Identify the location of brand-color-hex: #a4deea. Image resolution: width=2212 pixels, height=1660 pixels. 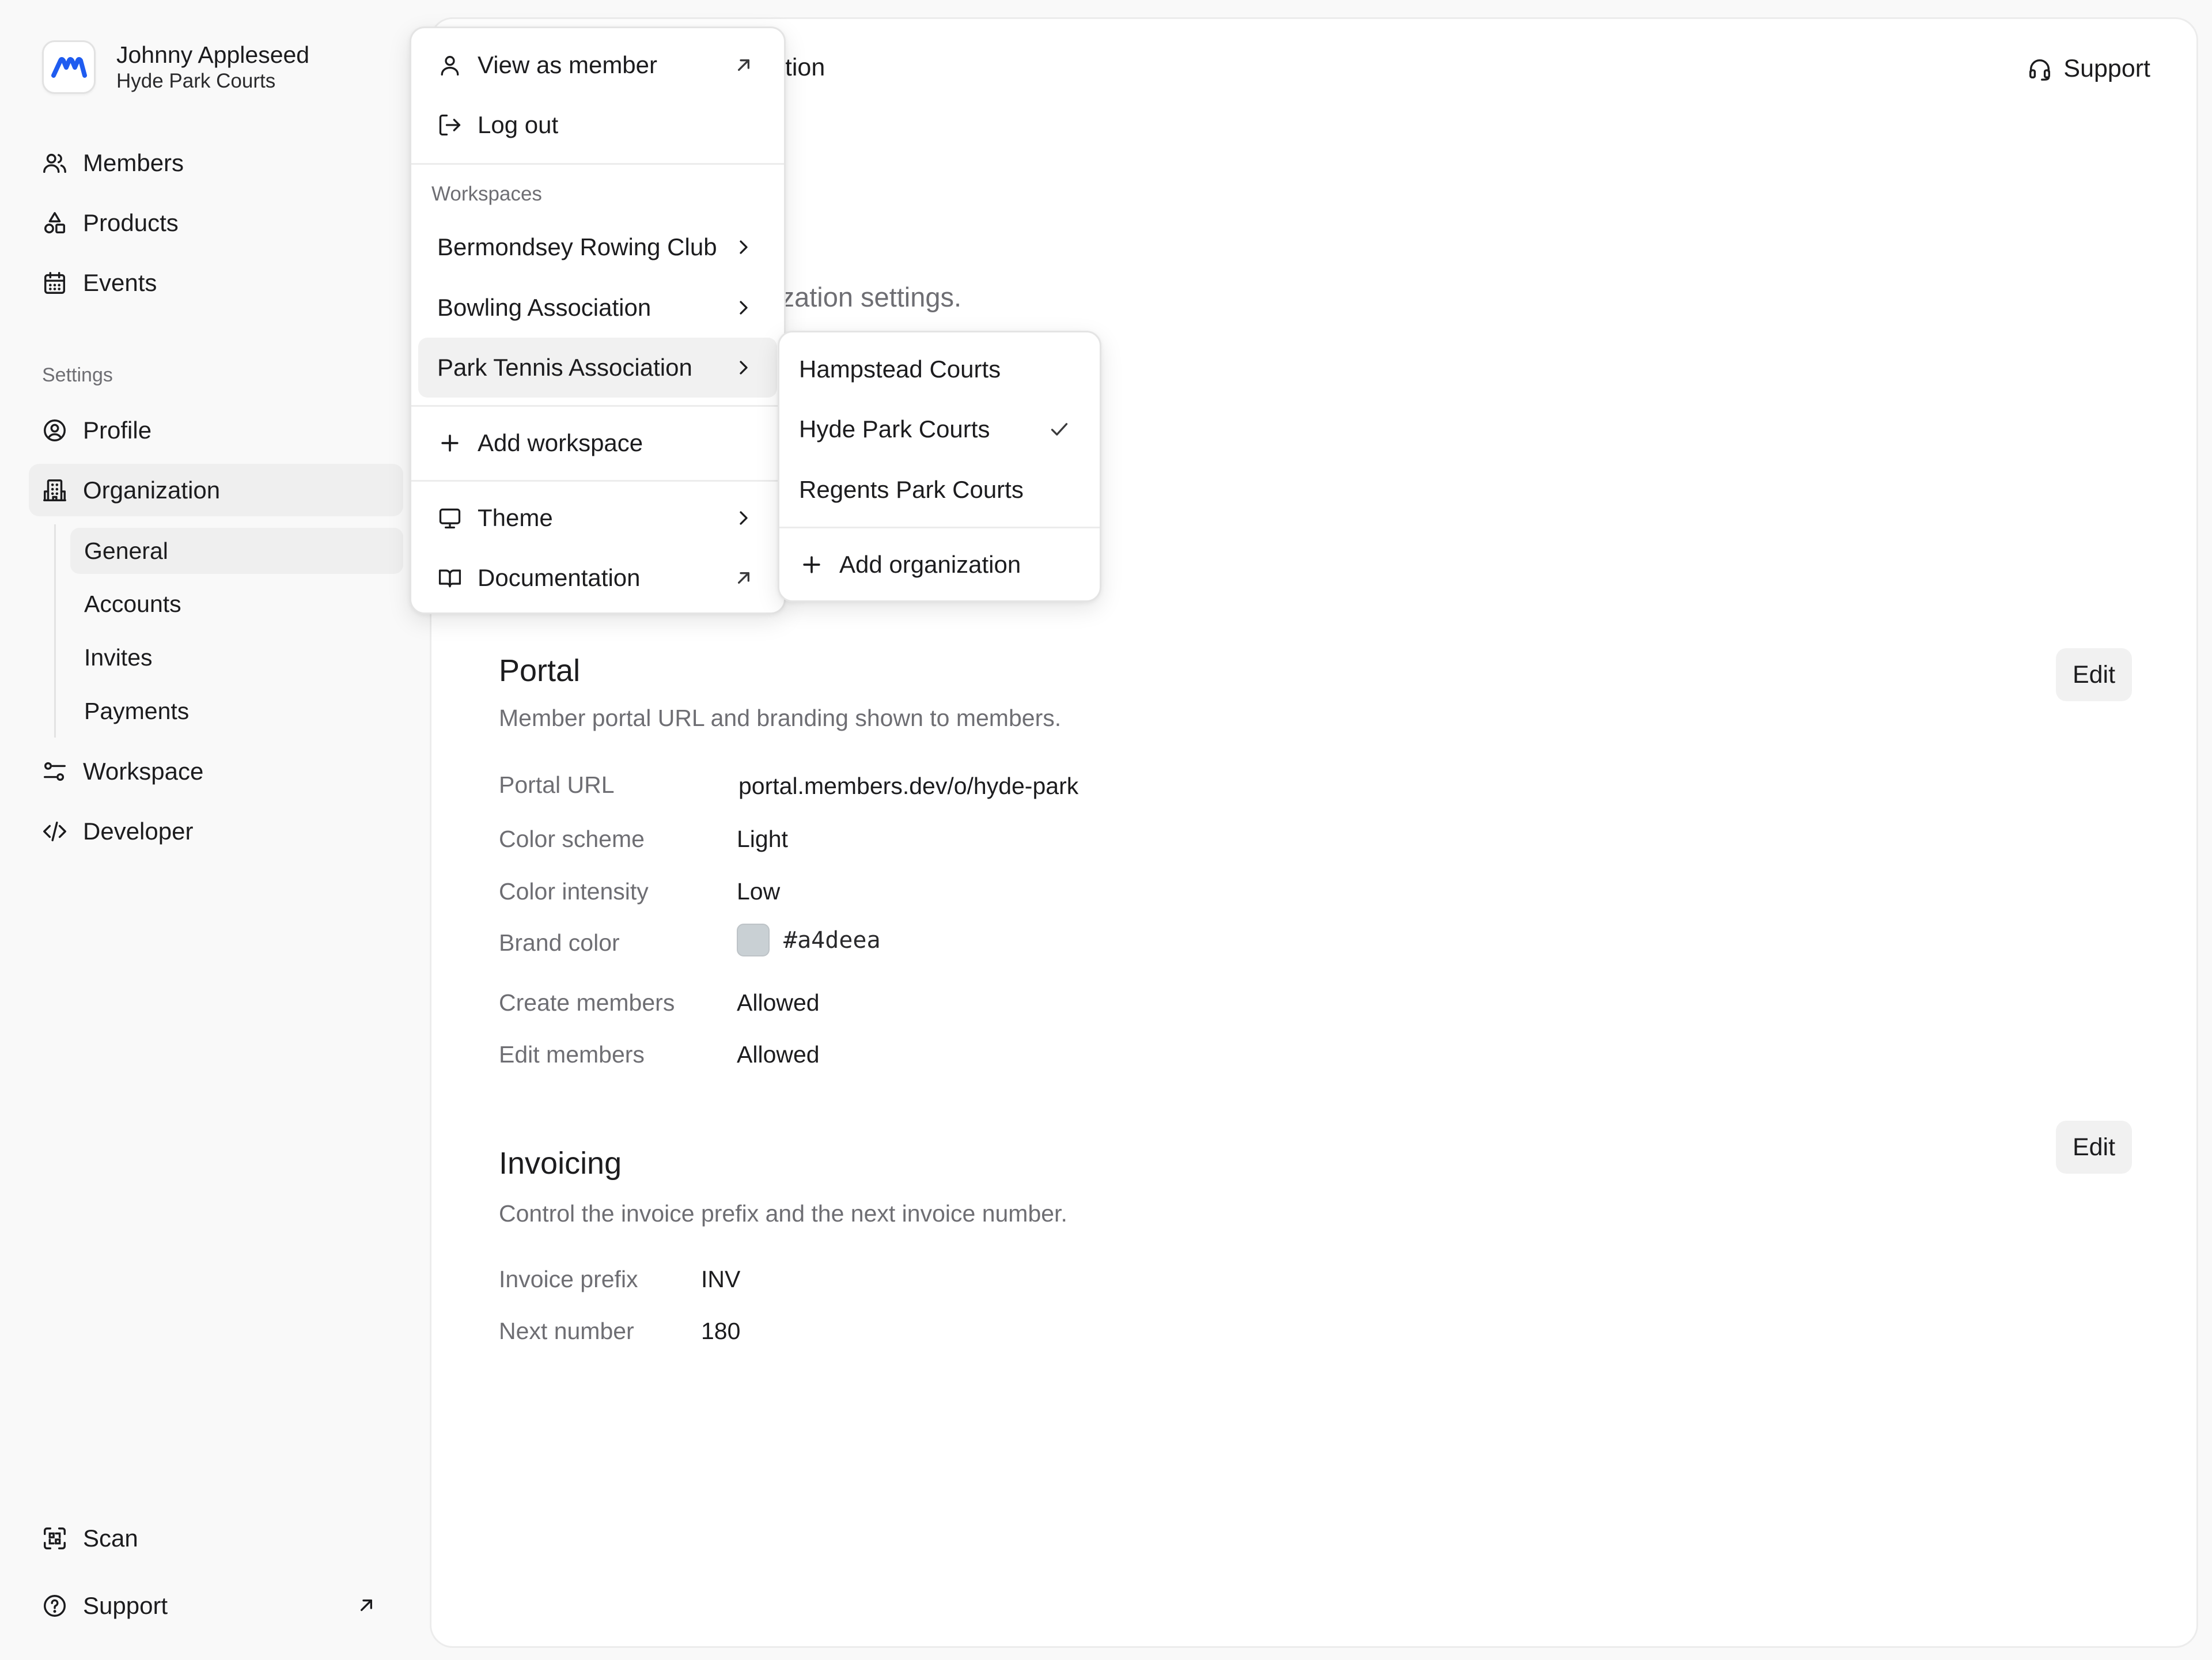
(832, 940).